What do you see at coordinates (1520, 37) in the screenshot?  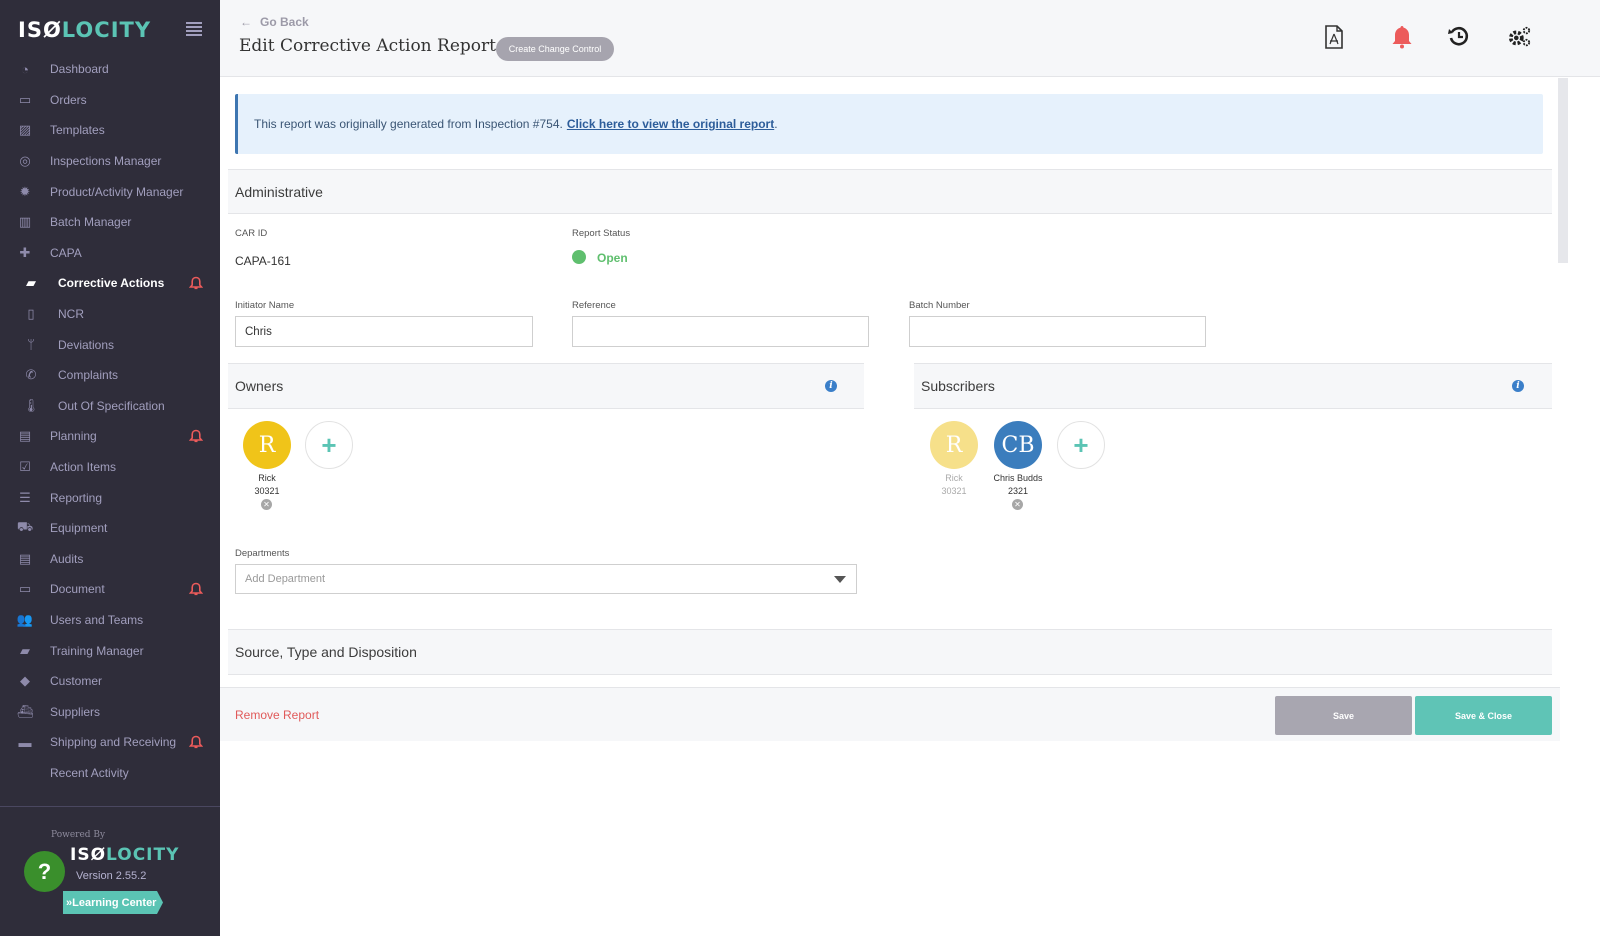 I see `settings-gears-icon` at bounding box center [1520, 37].